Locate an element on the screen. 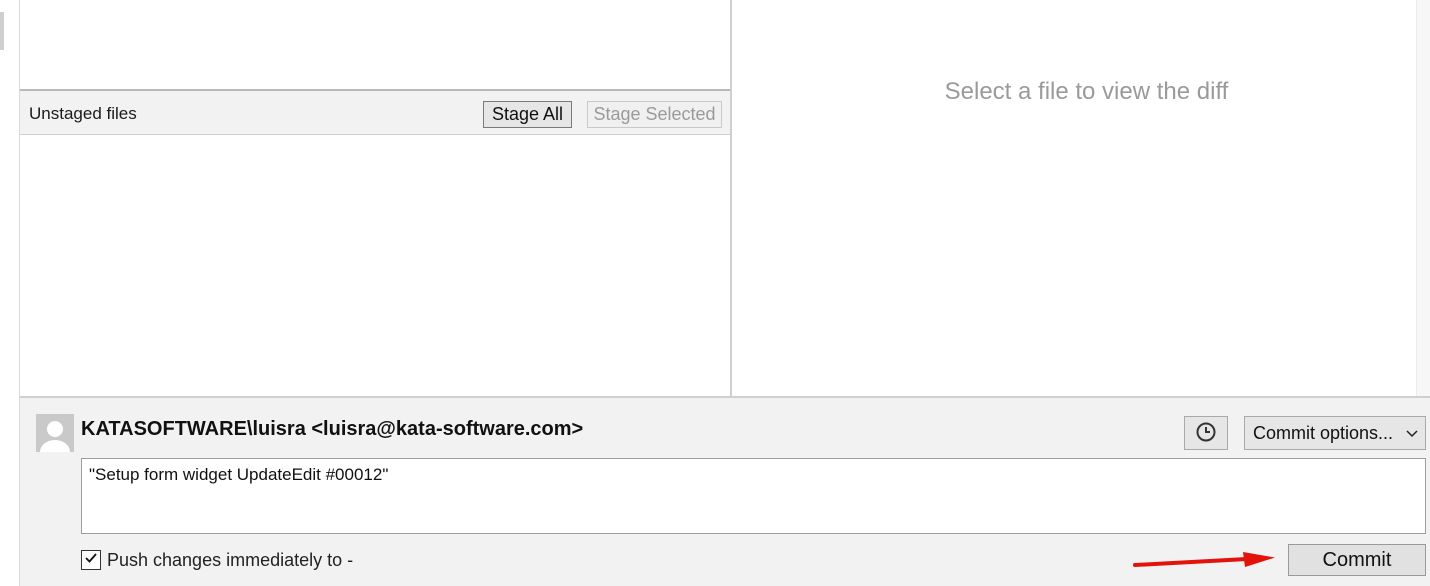  clock-icon is located at coordinates (1206, 433).